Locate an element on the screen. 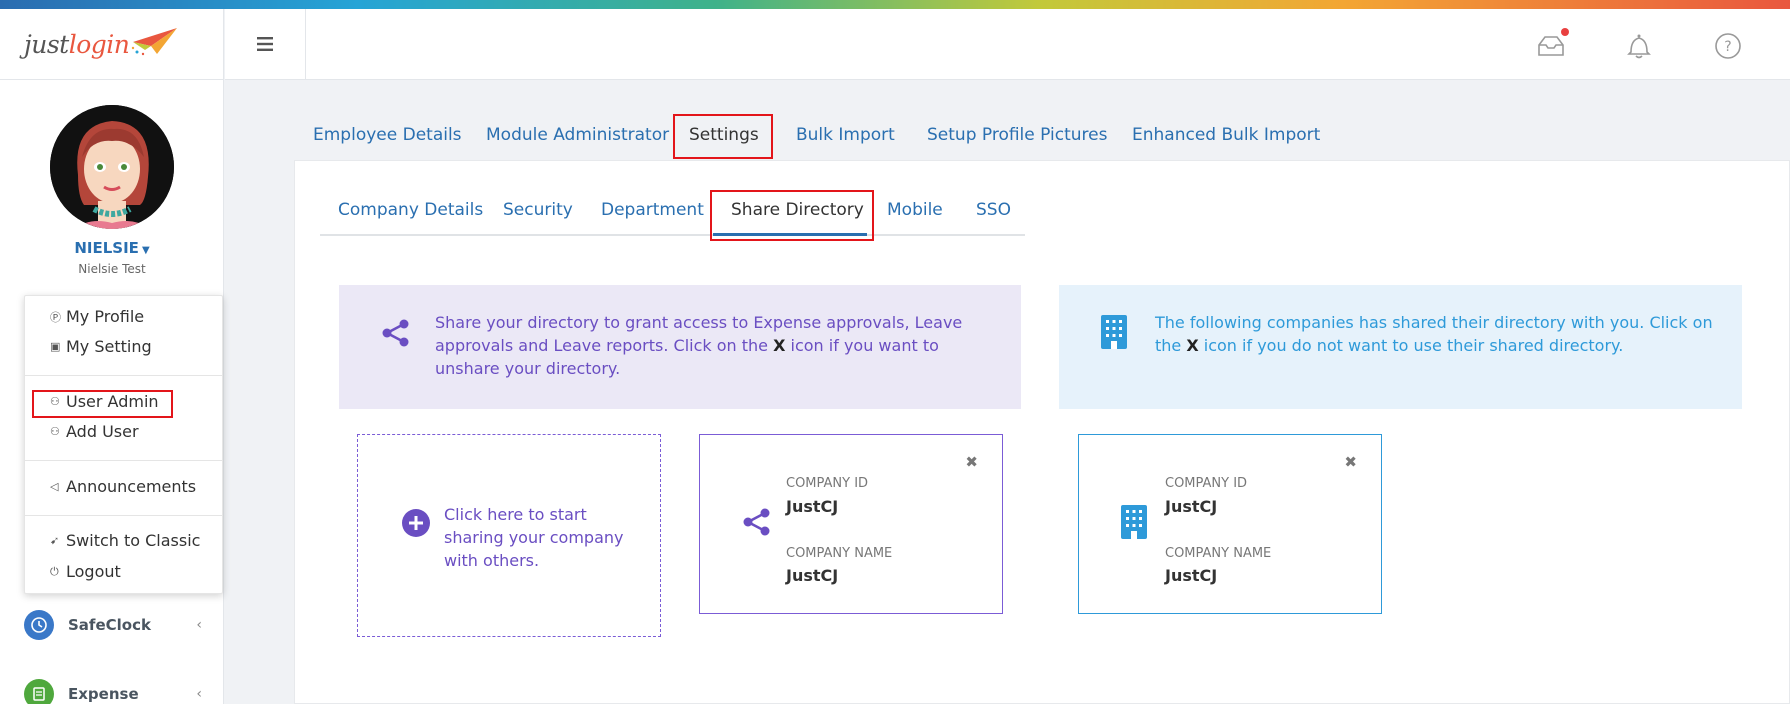  sidebar-item-label: SafeClock is located at coordinates (109, 625).